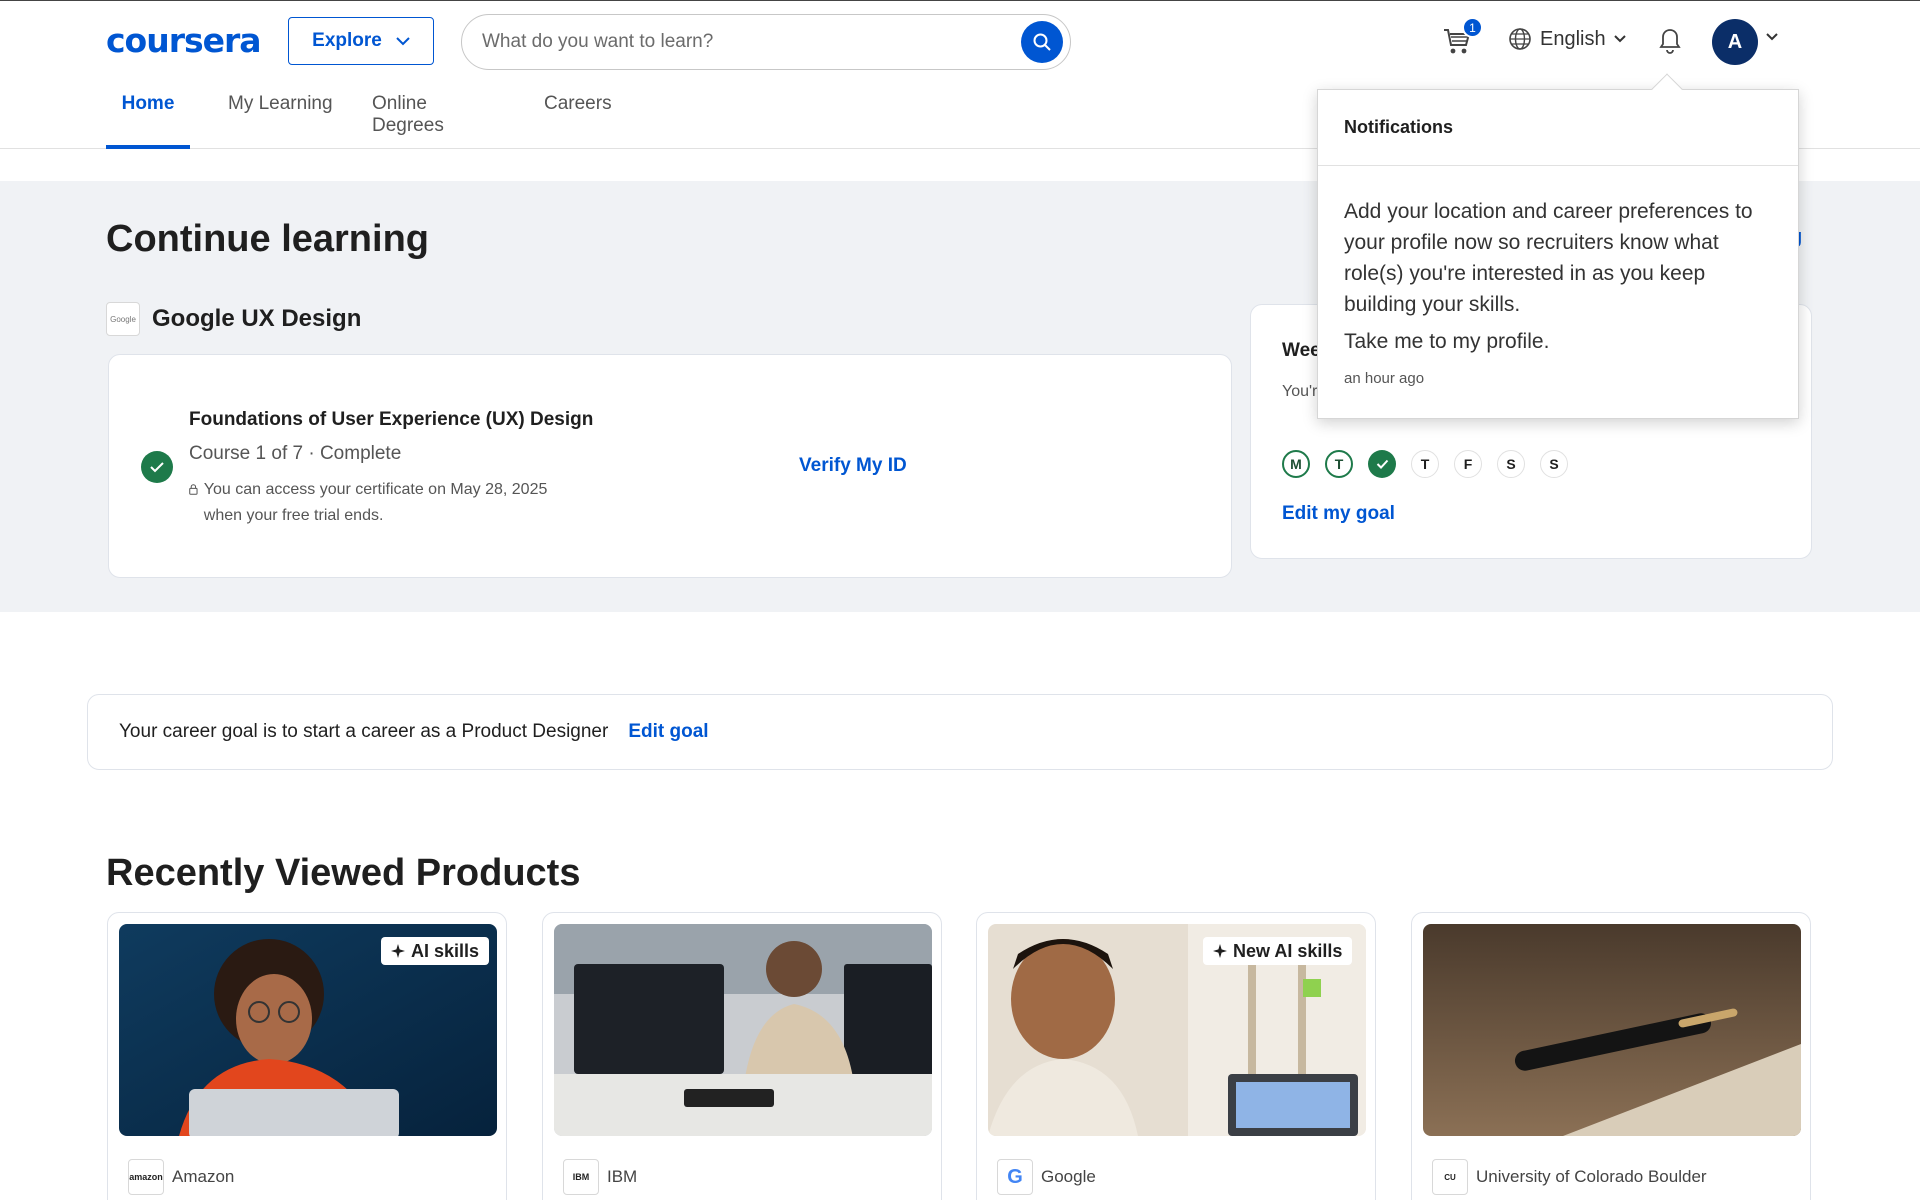  I want to click on weekday-tracker: M T T F S S, so click(1425, 464).